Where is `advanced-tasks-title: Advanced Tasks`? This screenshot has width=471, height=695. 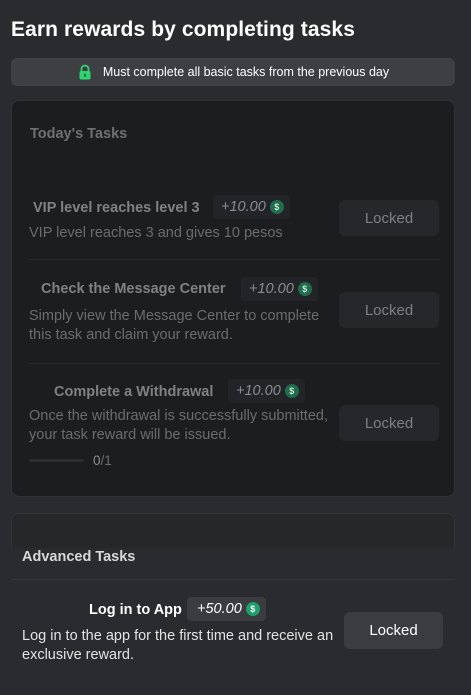 advanced-tasks-title: Advanced Tasks is located at coordinates (79, 557).